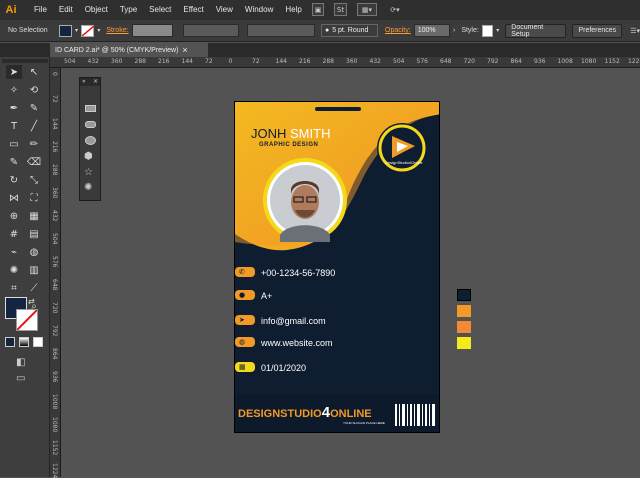 Image resolution: width=640 pixels, height=478 pixels. I want to click on stock-icon: St, so click(340, 9).